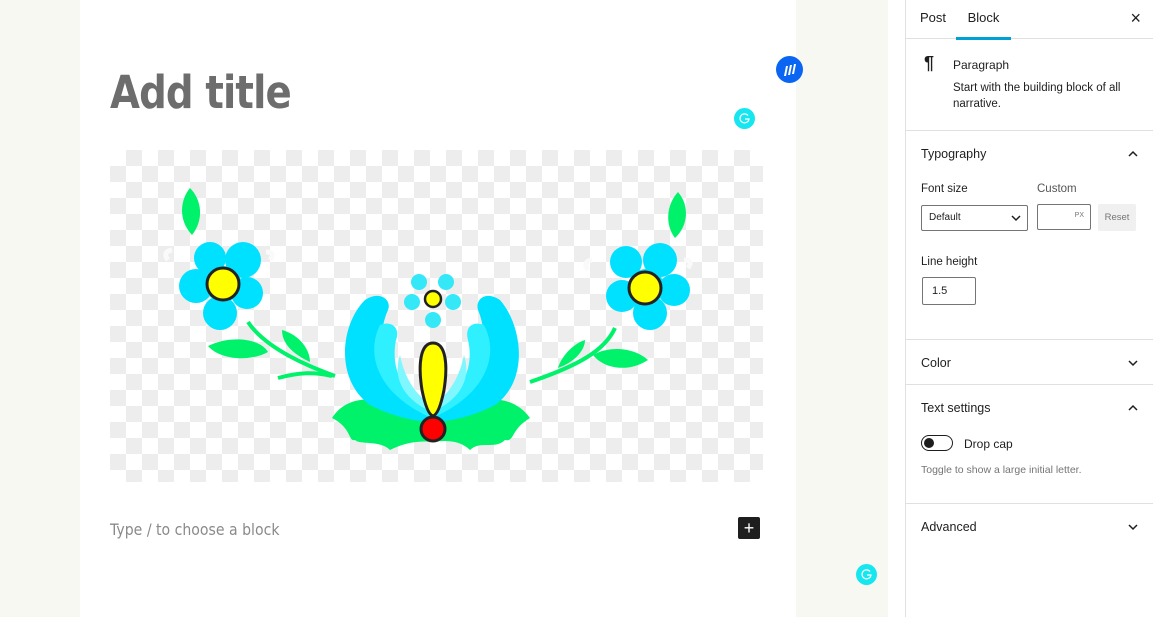 This screenshot has width=1153, height=617. What do you see at coordinates (40, 308) in the screenshot?
I see `canvas-margin-left` at bounding box center [40, 308].